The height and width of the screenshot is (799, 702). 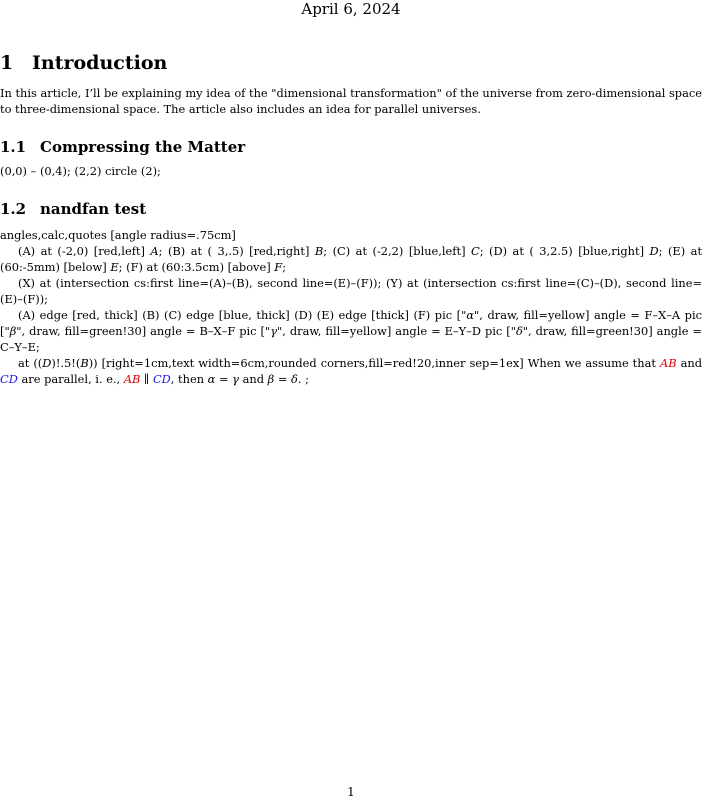 I want to click on text-run: ; (C) at (-2,2) [blue,left], so click(x=394, y=251).